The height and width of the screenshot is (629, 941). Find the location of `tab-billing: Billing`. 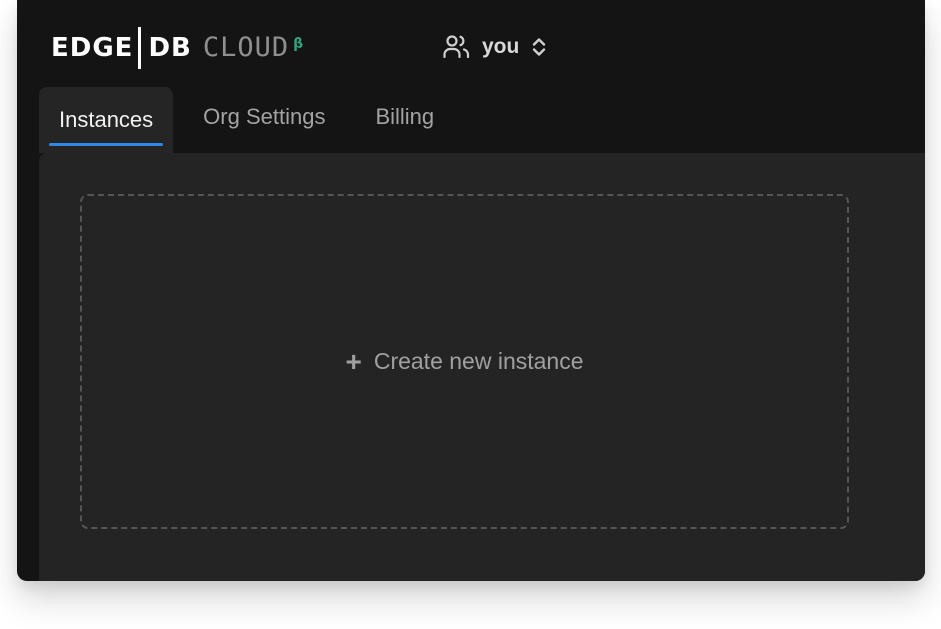

tab-billing: Billing is located at coordinates (404, 117).